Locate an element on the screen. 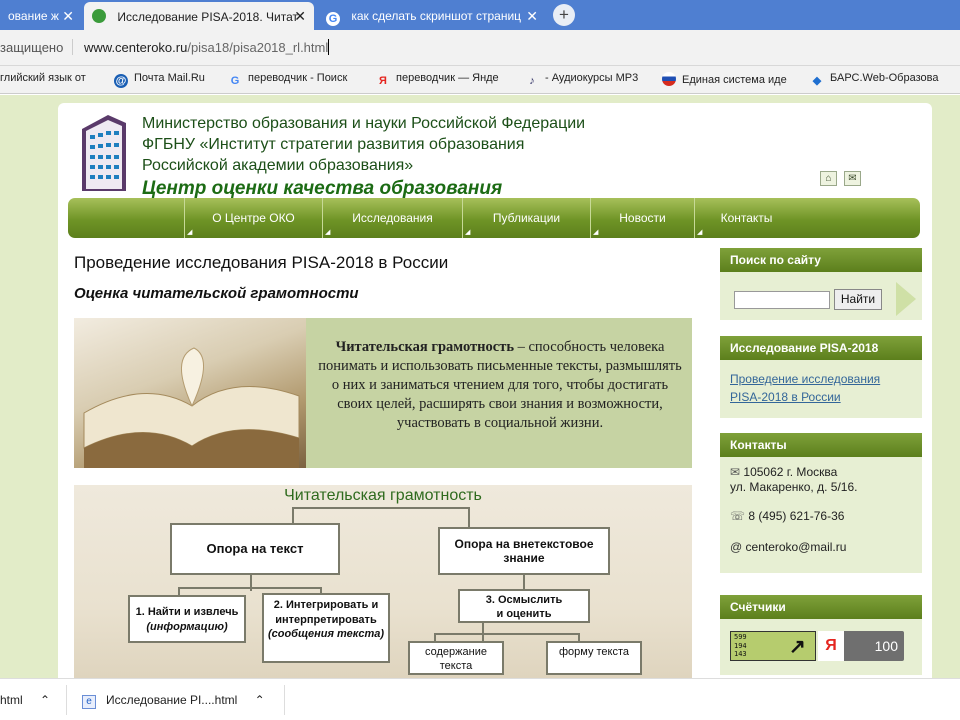 The width and height of the screenshot is (960, 720). phone-number: 8 (495) 621-76-36 is located at coordinates (796, 516).